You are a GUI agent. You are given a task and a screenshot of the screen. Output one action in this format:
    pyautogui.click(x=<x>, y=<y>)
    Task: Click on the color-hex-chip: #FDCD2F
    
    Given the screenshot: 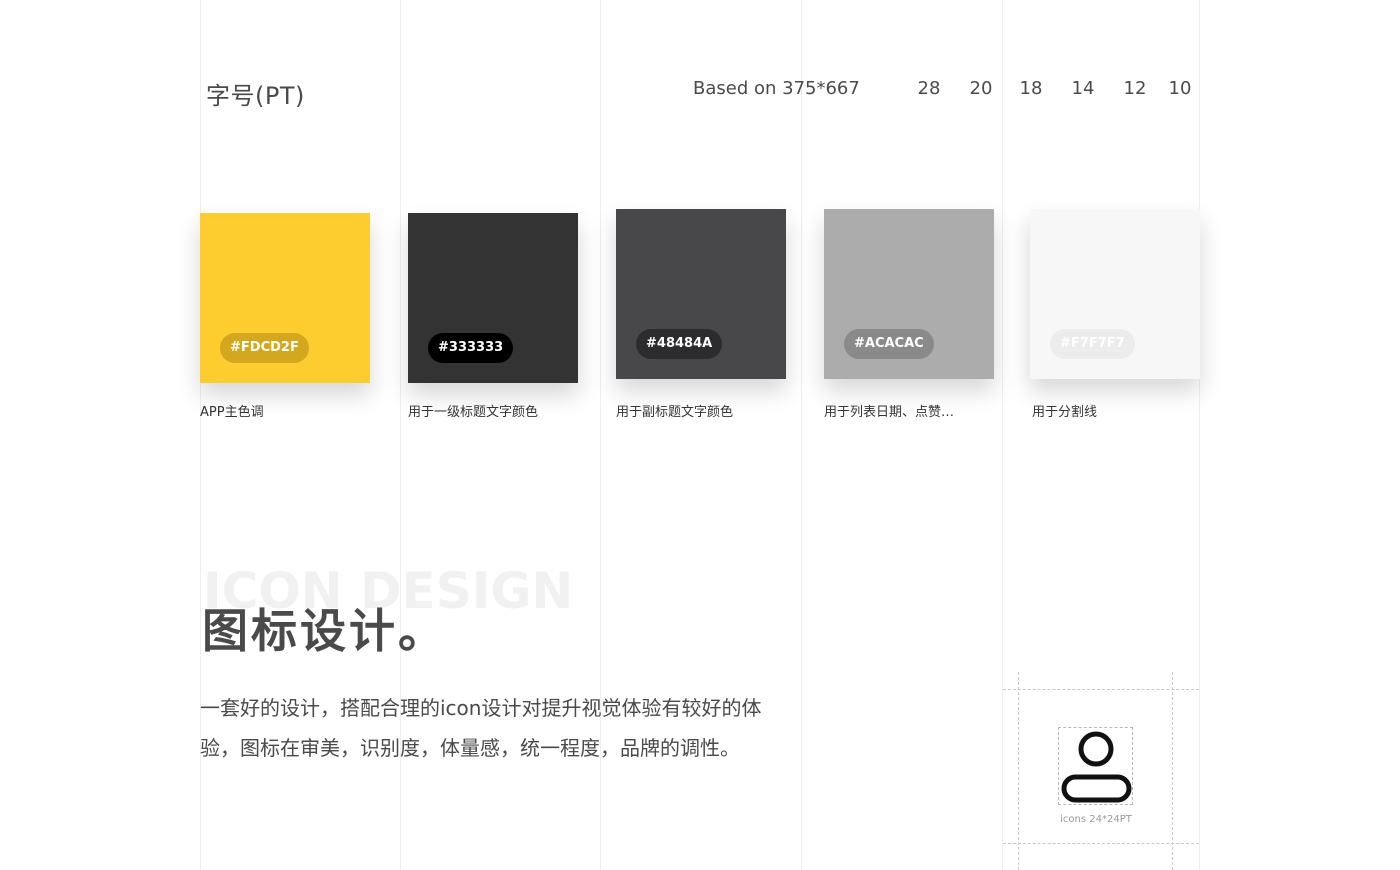 What is the action you would take?
    pyautogui.click(x=264, y=348)
    